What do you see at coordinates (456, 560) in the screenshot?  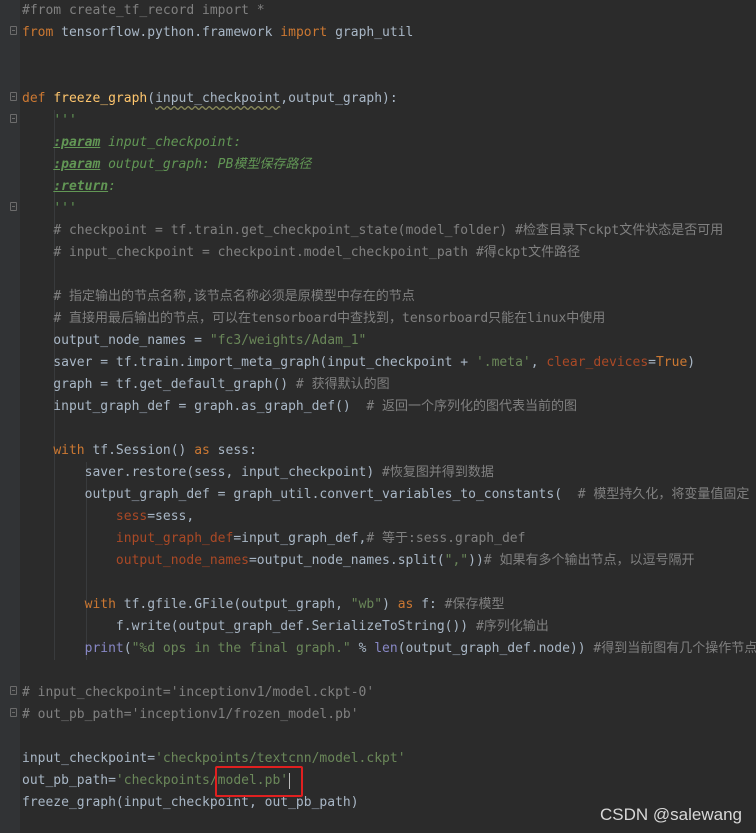 I see `code-token: ","` at bounding box center [456, 560].